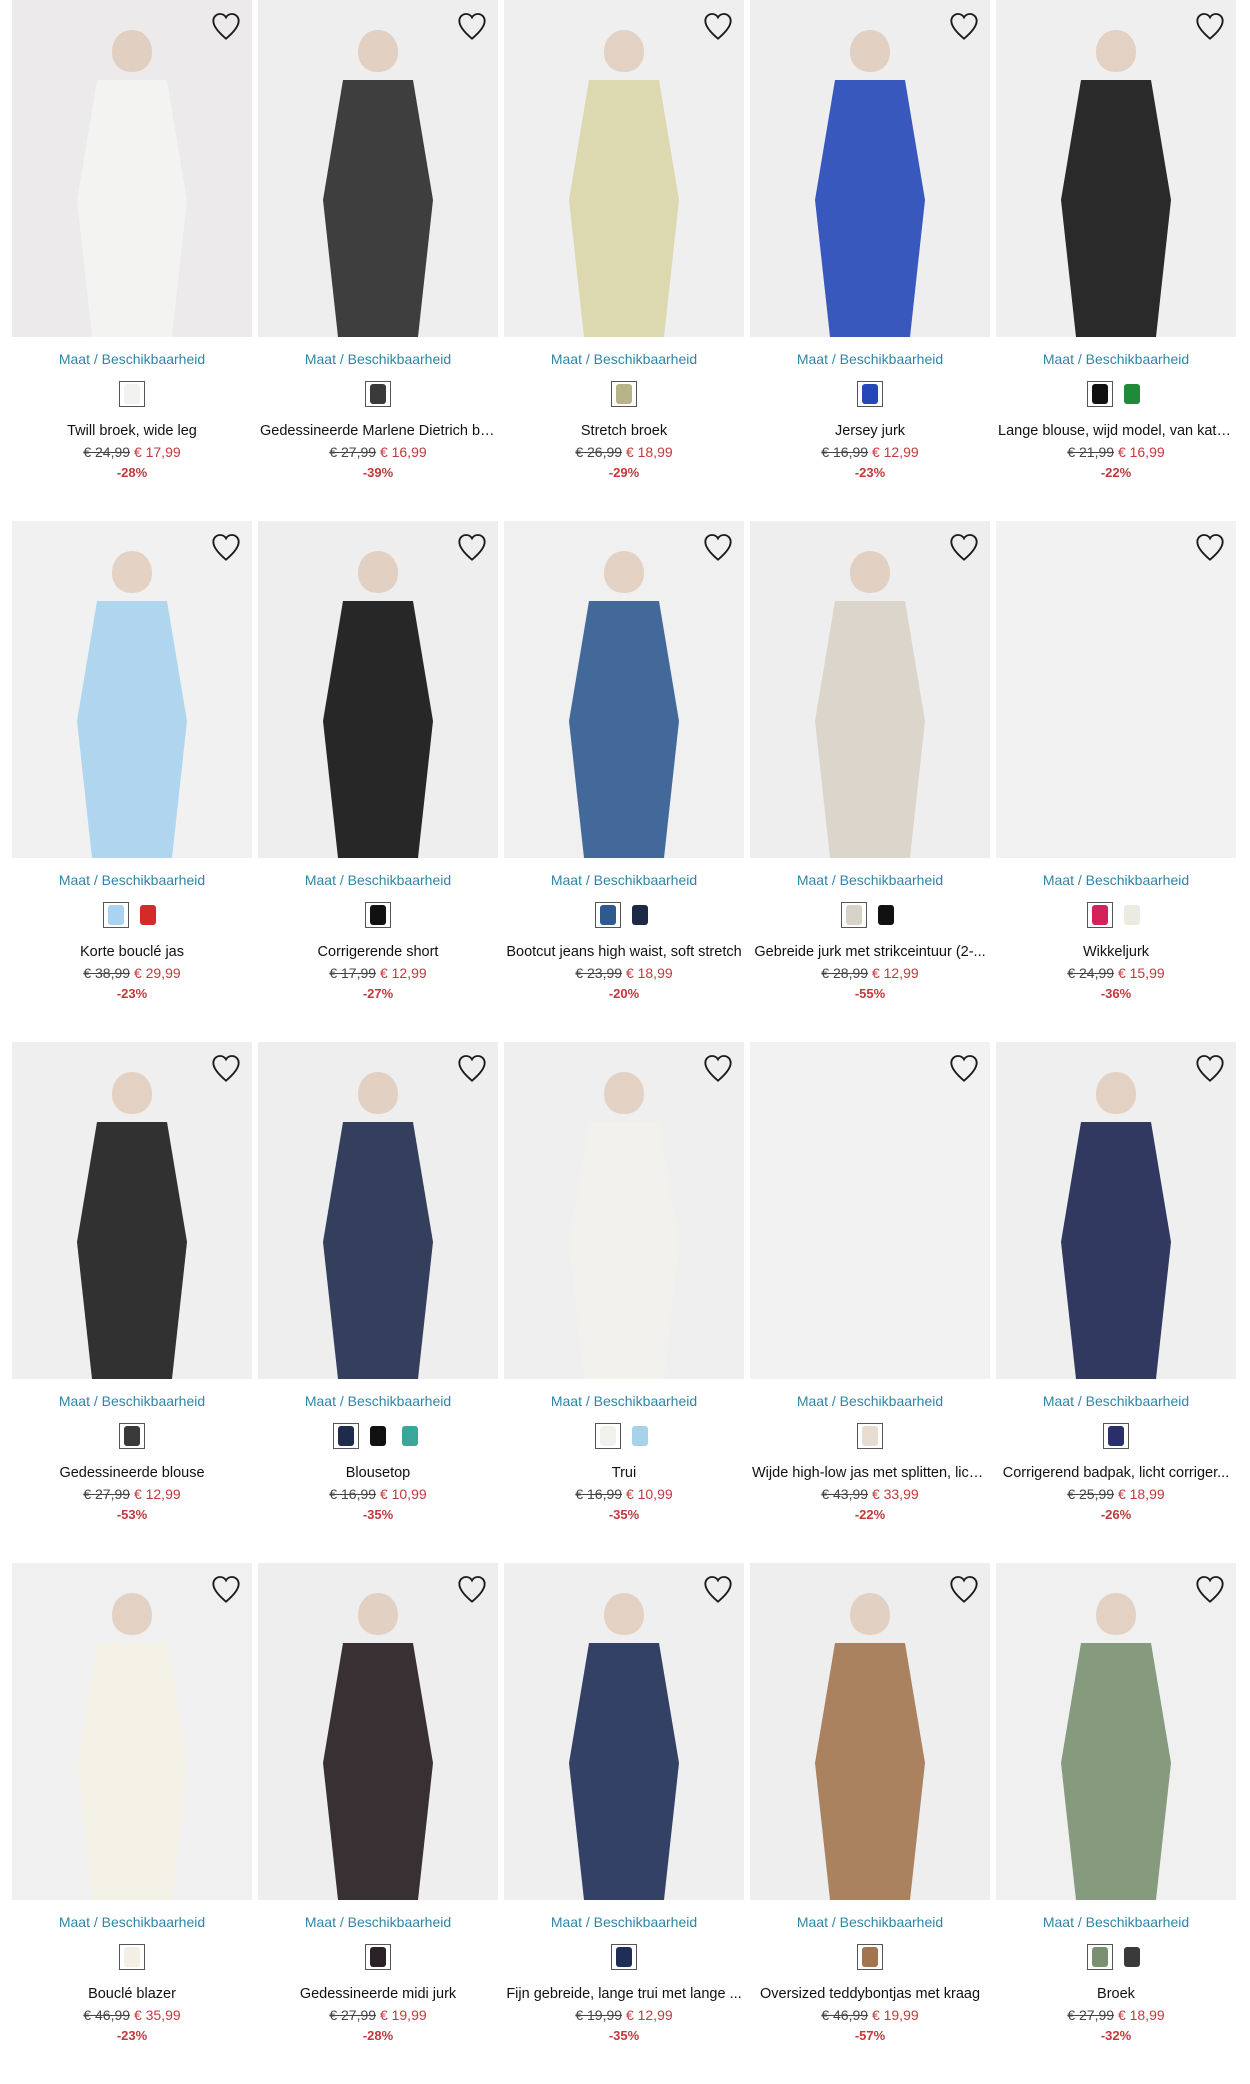 The width and height of the screenshot is (1250, 2084). I want to click on product-name: Corrigerende short, so click(378, 952).